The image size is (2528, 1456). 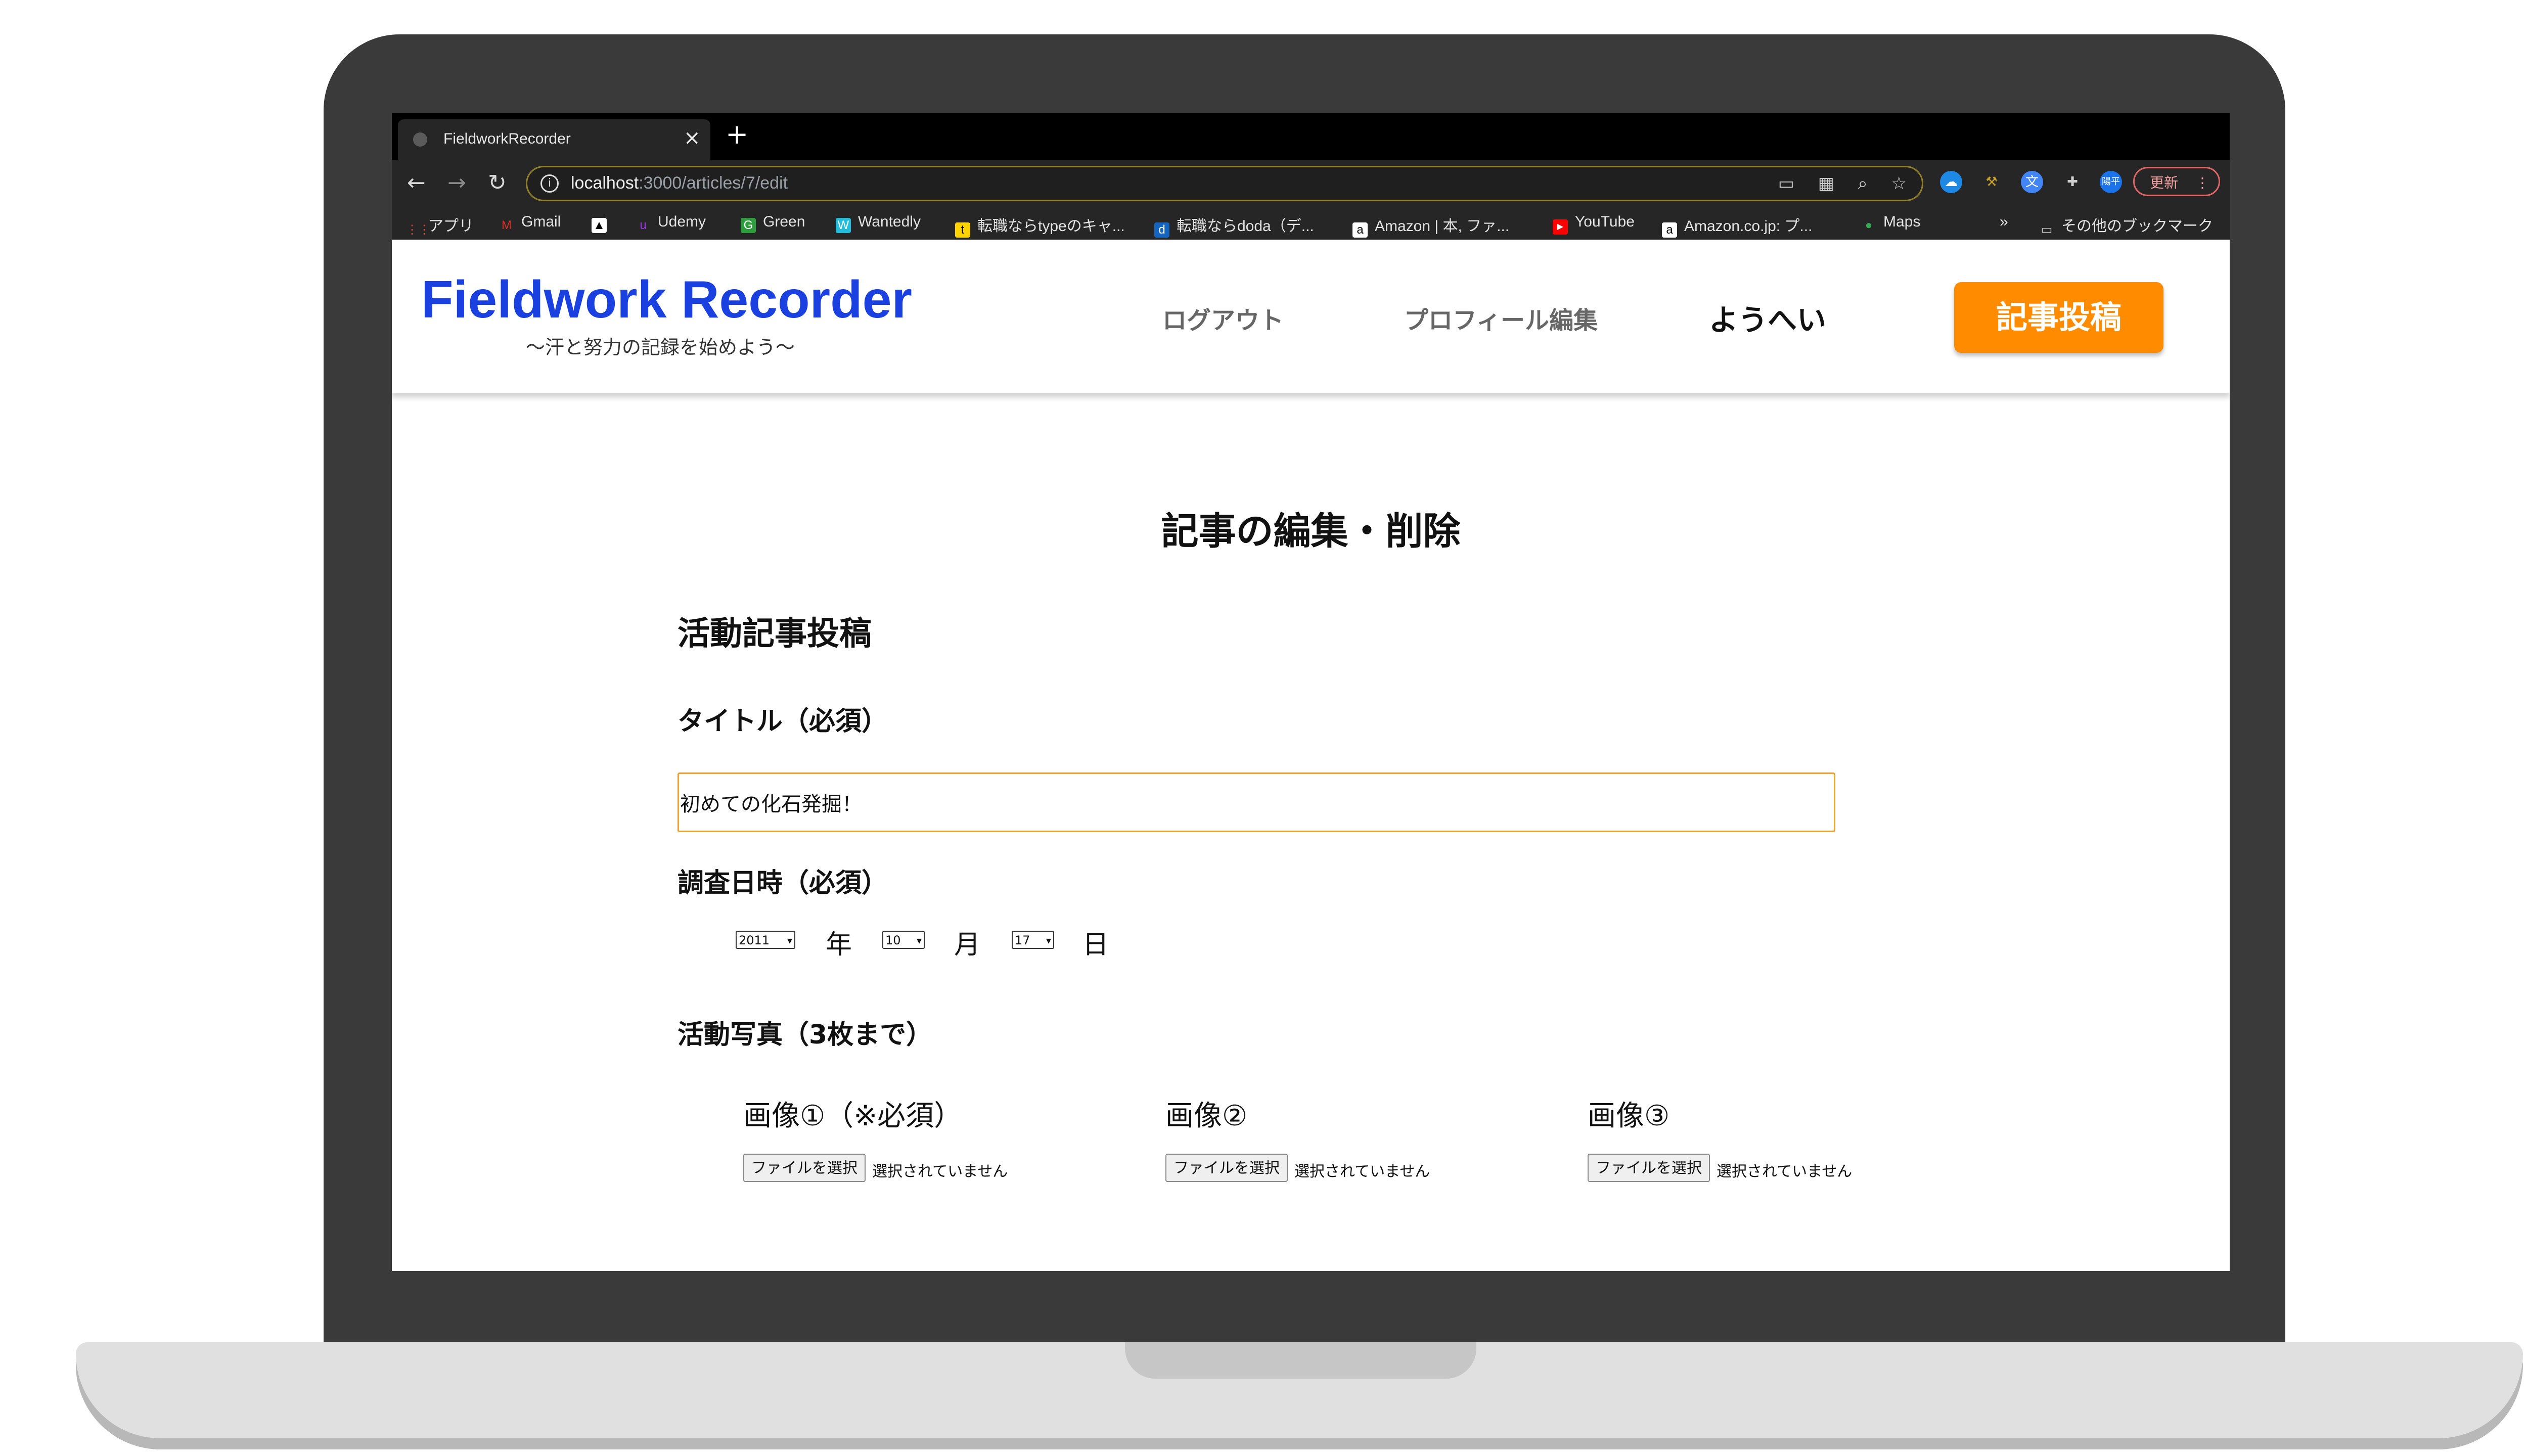 I want to click on udemy-icon: u, so click(x=644, y=225).